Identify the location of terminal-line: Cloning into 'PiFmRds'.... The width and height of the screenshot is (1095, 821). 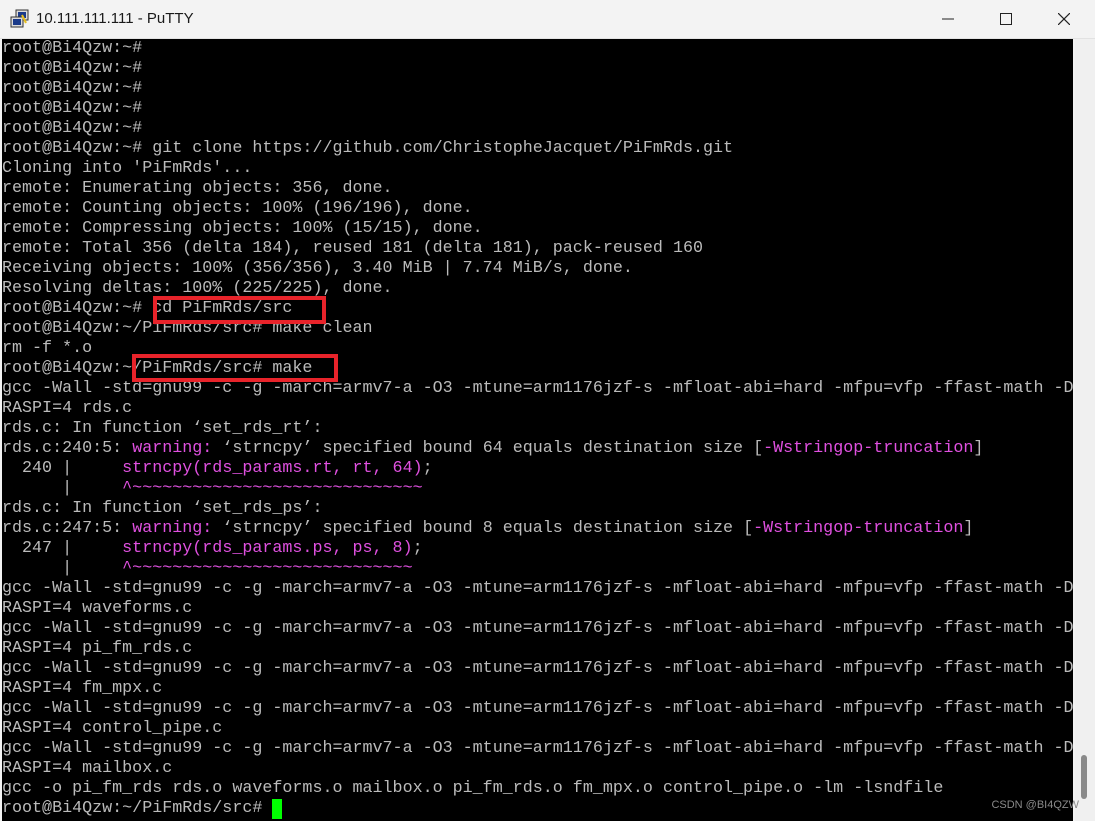
(537, 169).